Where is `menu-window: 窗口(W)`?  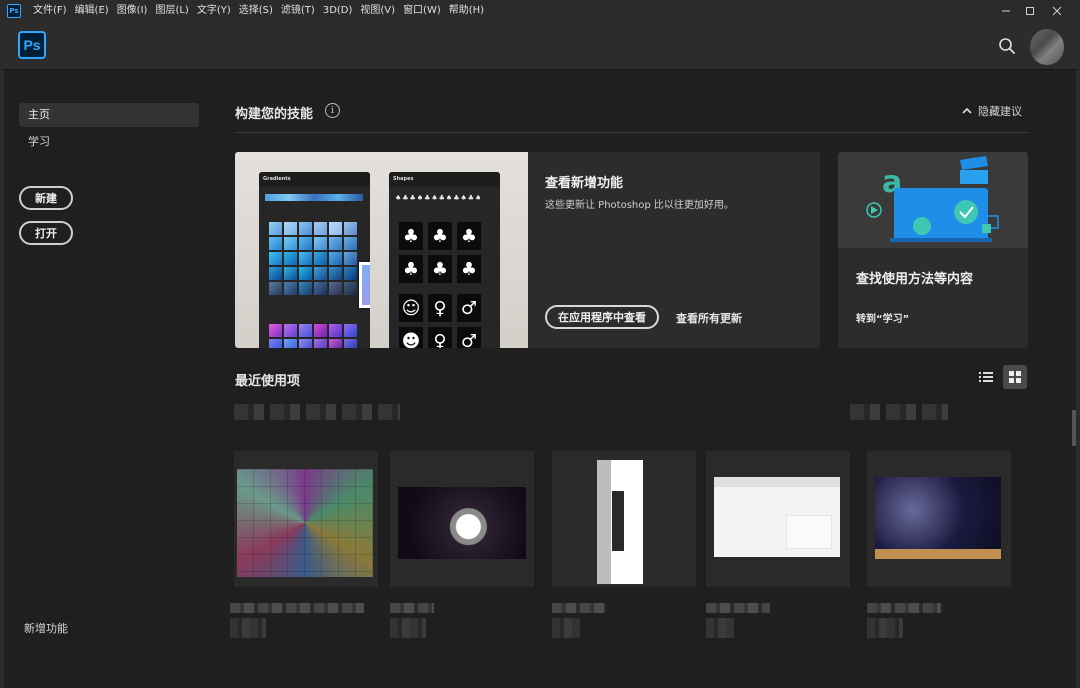
menu-window: 窗口(W) is located at coordinates (422, 11).